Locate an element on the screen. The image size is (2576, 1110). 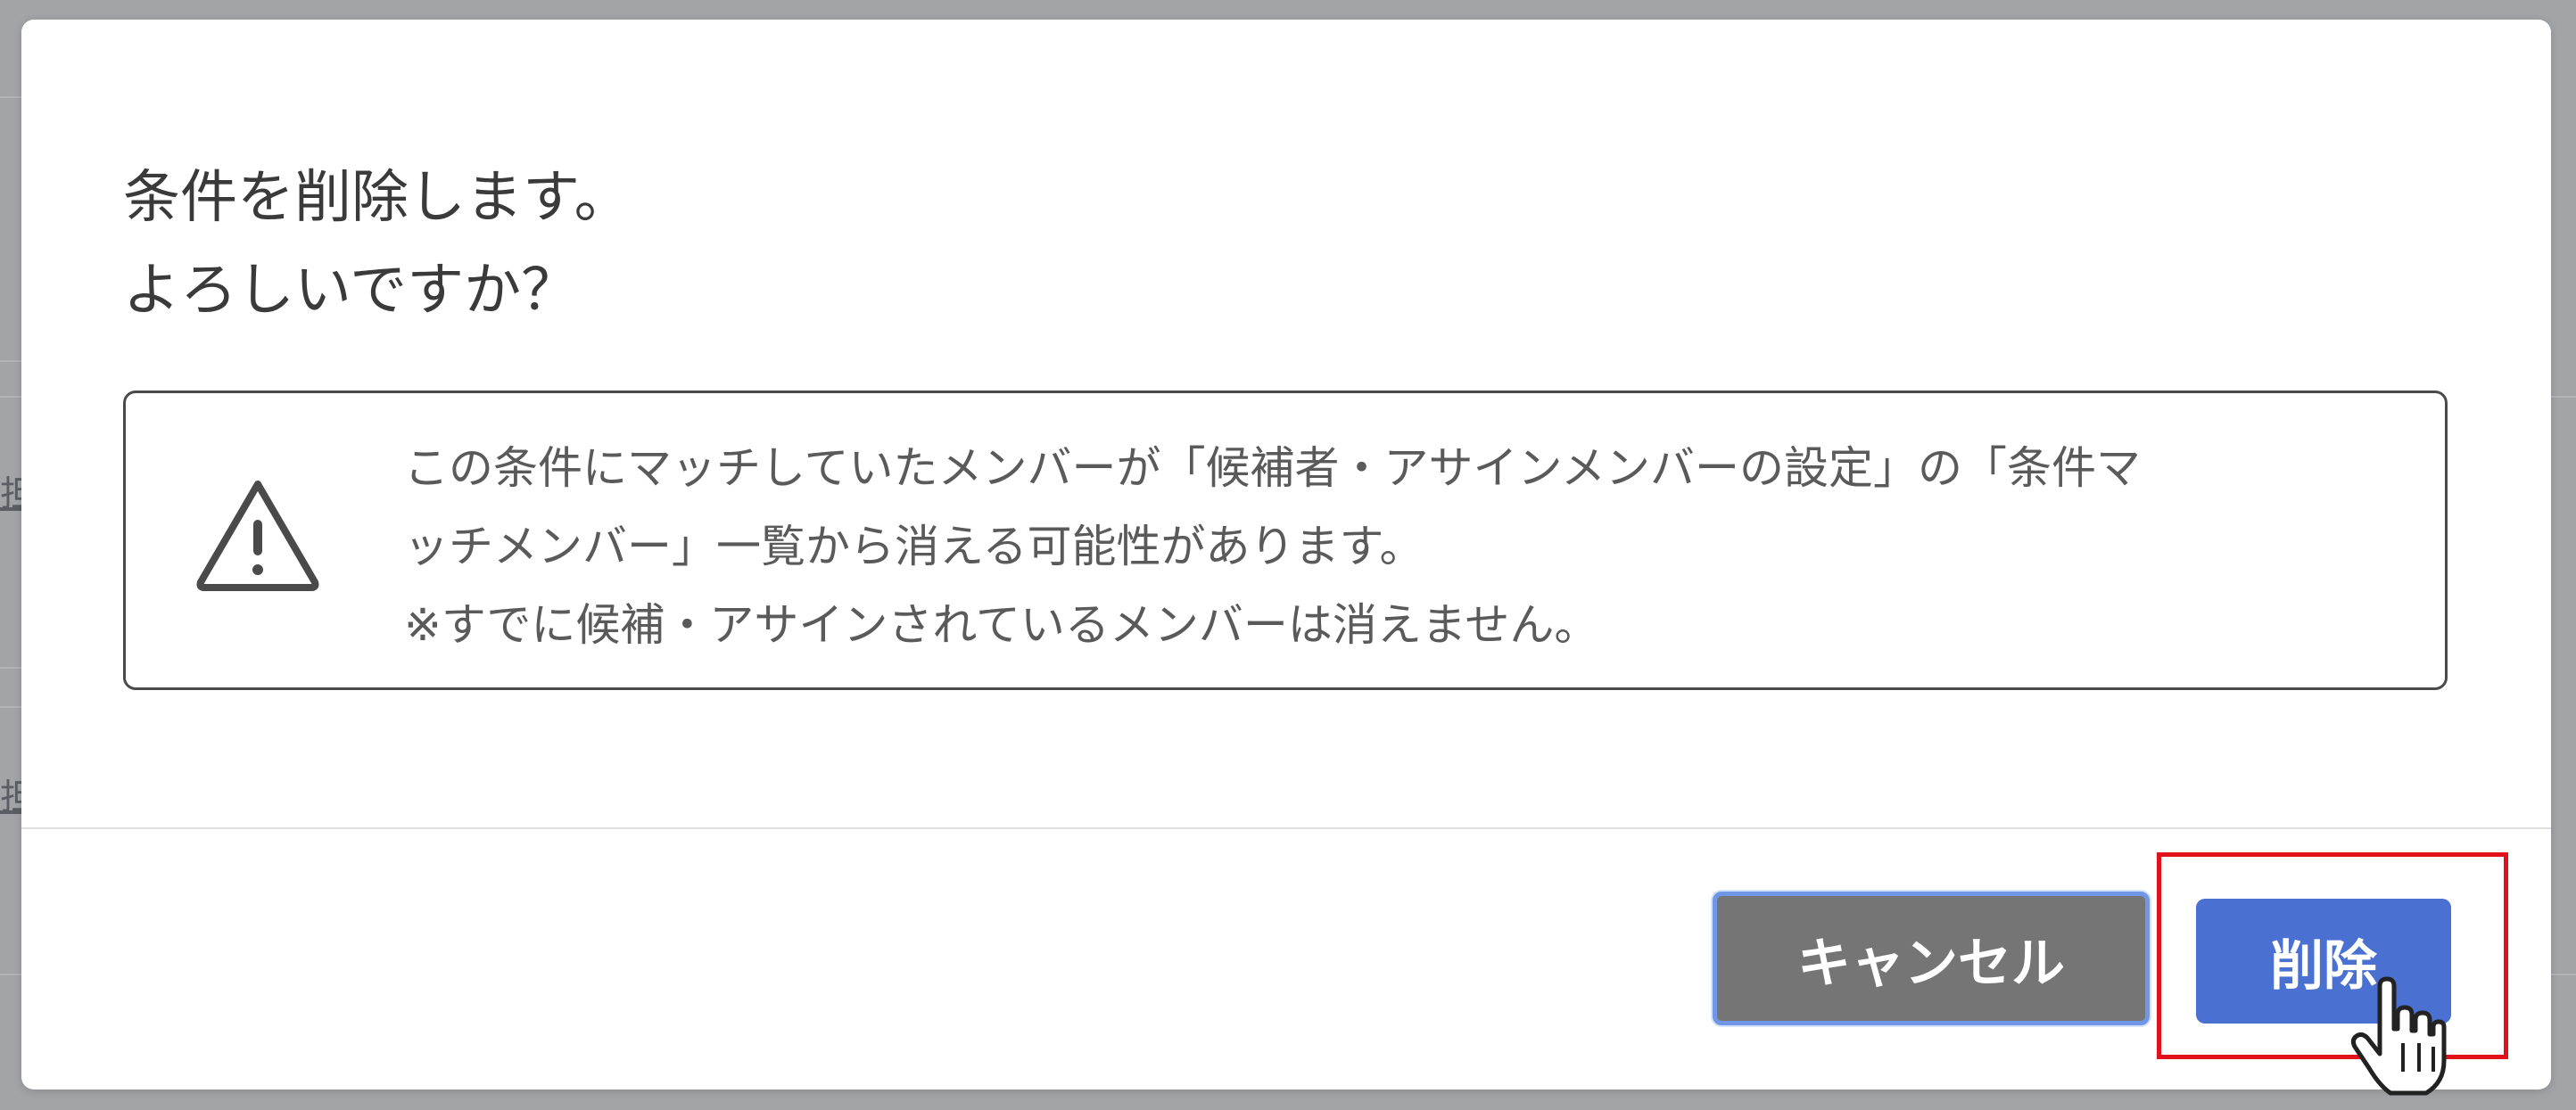
notice-line-3: ※すでに候補・アサインされているメンバーは消えません。 is located at coordinates (1002, 625).